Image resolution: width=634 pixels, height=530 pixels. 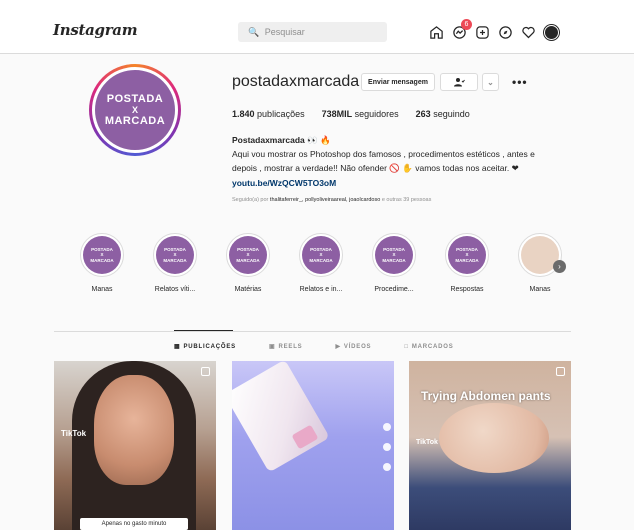 I want to click on post-caption: Apenas no gasto minuto, so click(x=134, y=524).